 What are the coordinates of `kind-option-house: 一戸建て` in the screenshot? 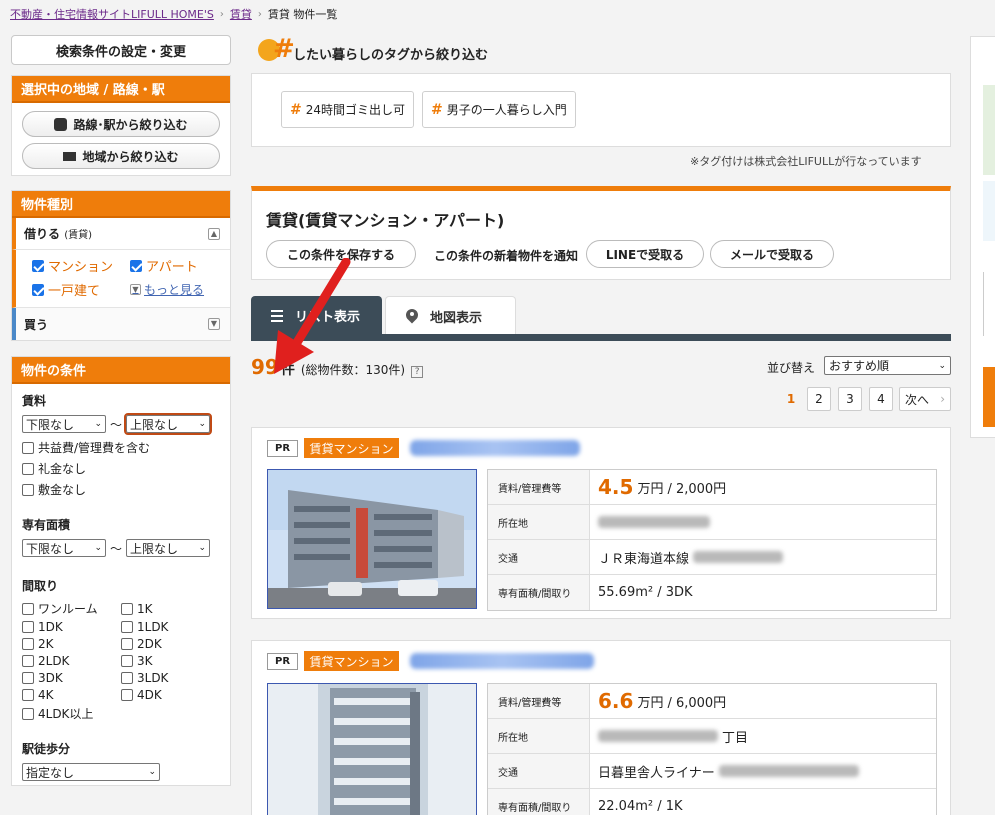 It's located at (81, 289).